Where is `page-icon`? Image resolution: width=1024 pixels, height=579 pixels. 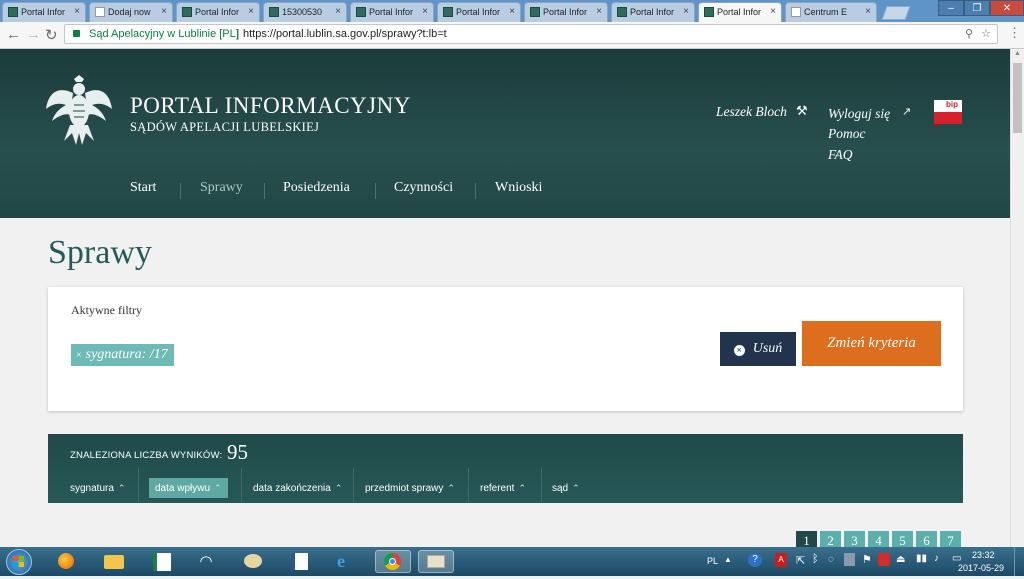 page-icon is located at coordinates (796, 12).